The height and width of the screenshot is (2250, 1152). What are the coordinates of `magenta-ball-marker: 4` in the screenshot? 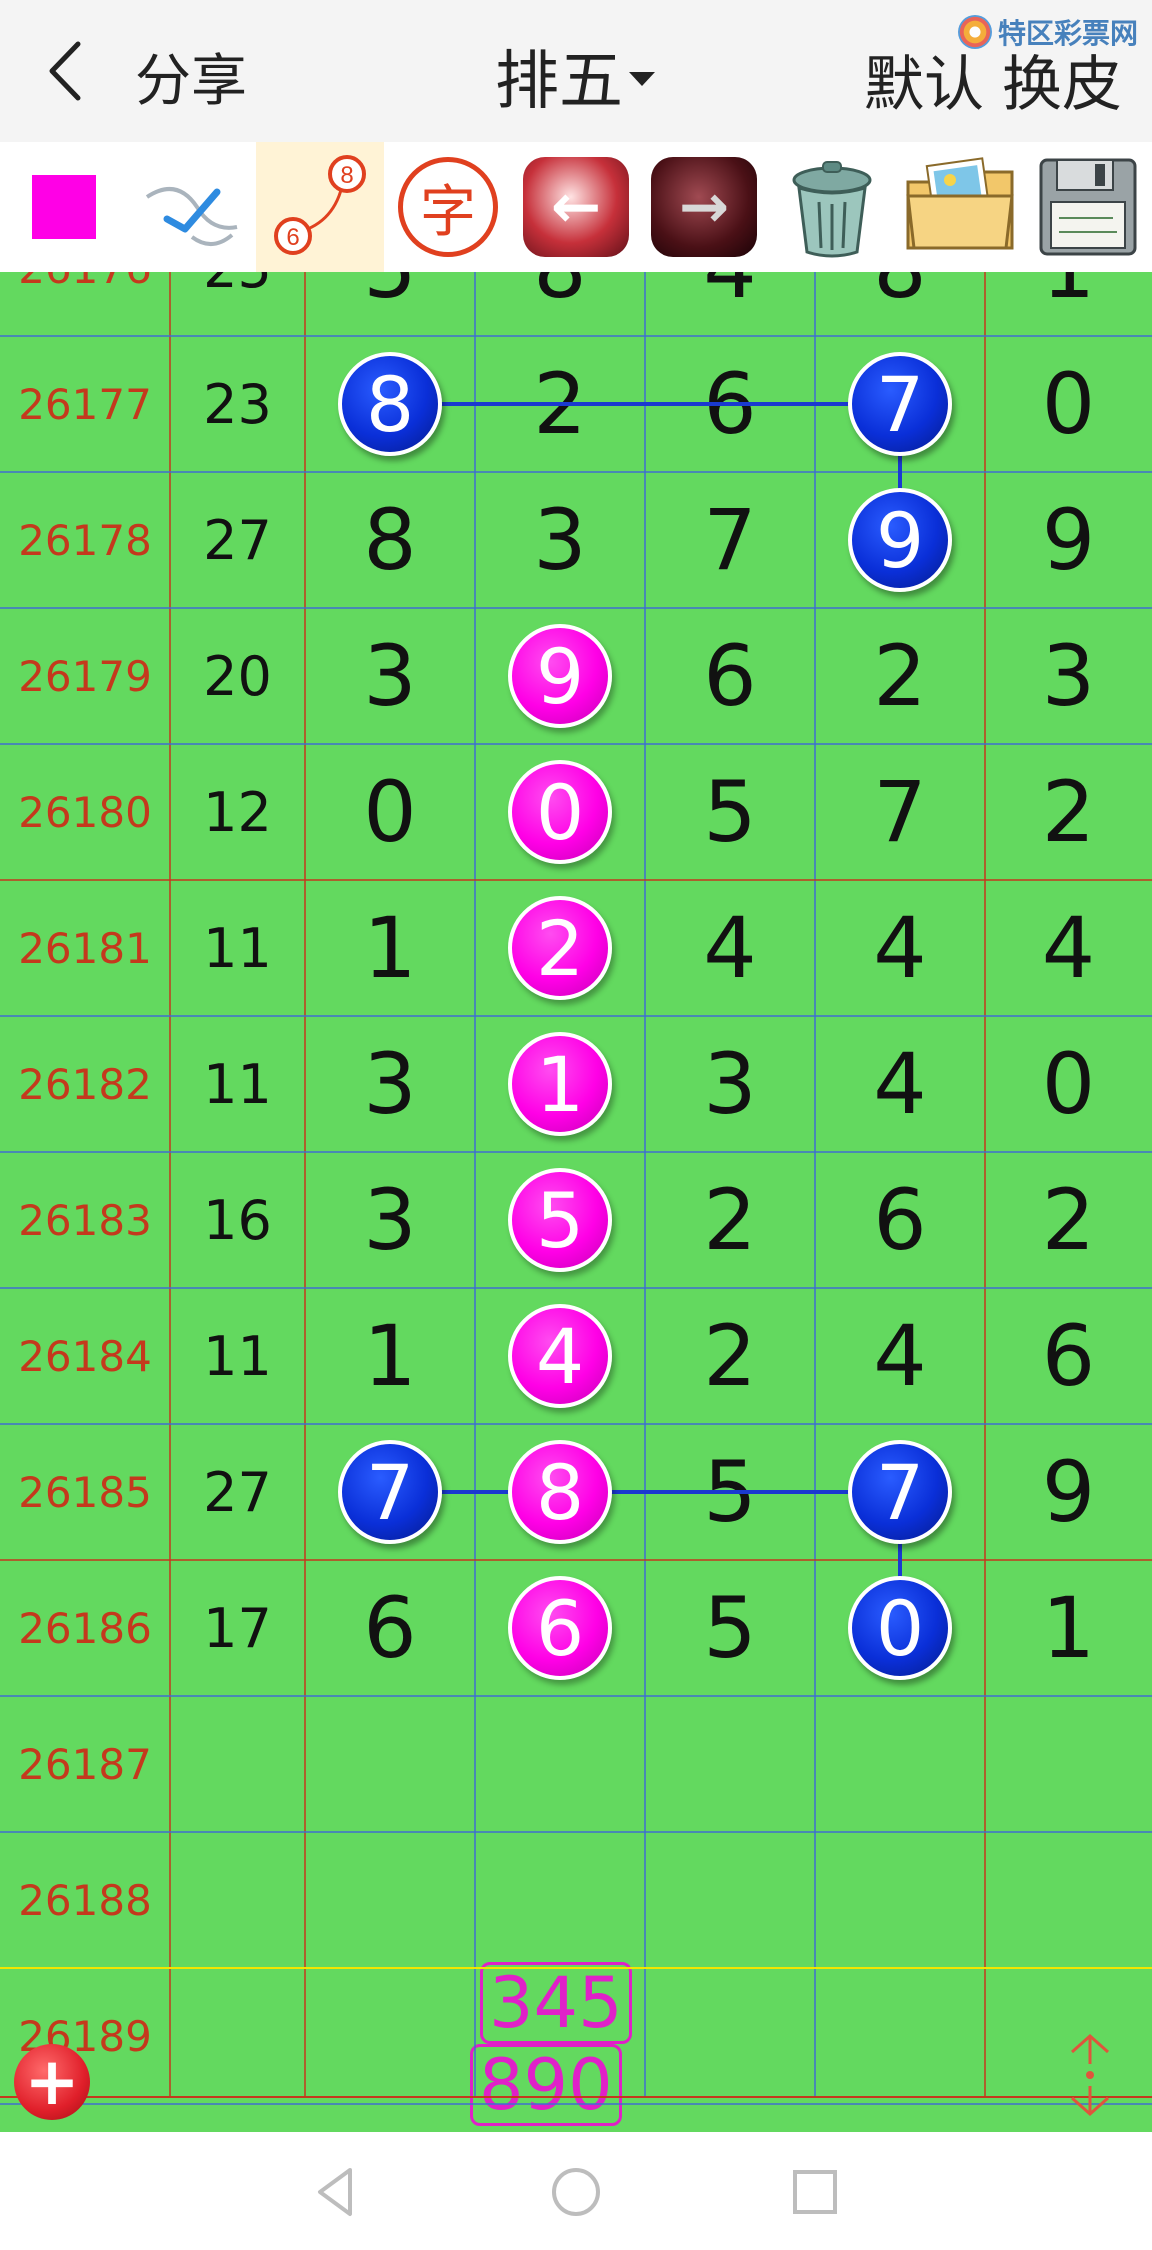 It's located at (560, 1356).